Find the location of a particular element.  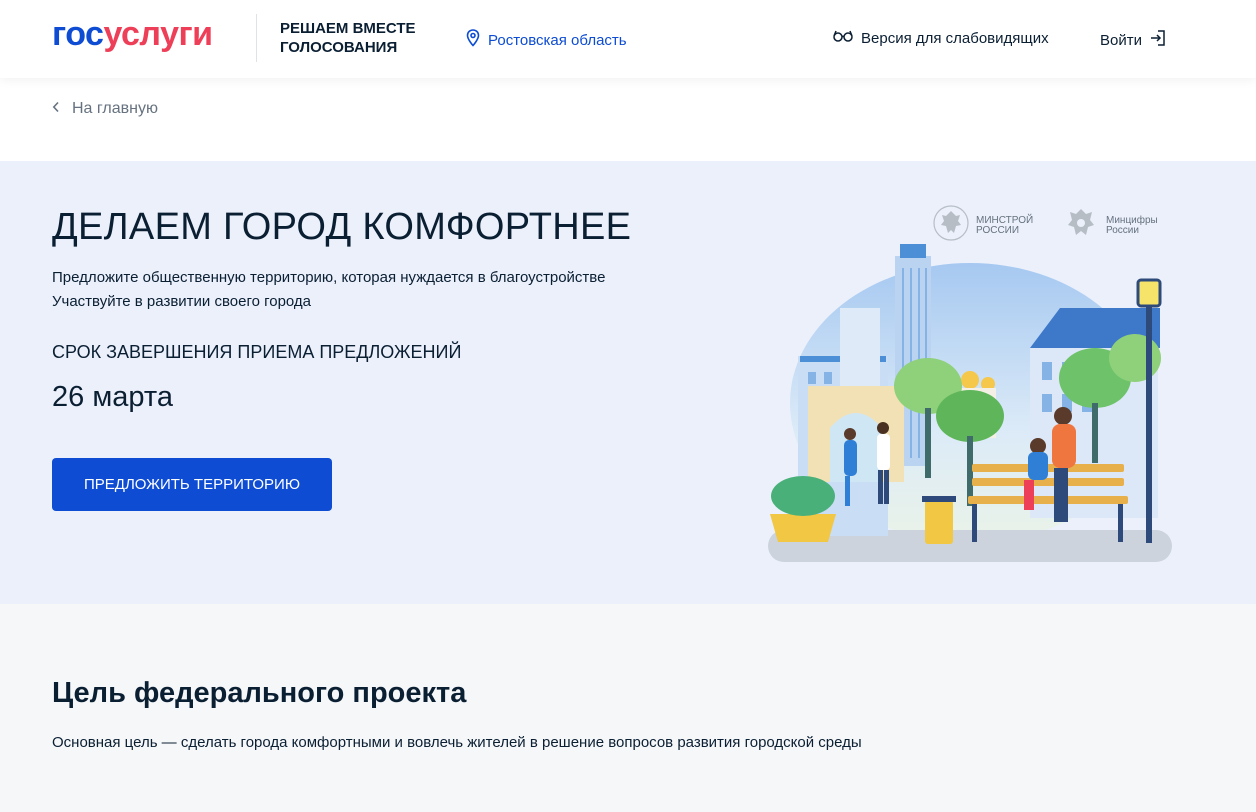

city-park-illustration is located at coordinates (970, 403).